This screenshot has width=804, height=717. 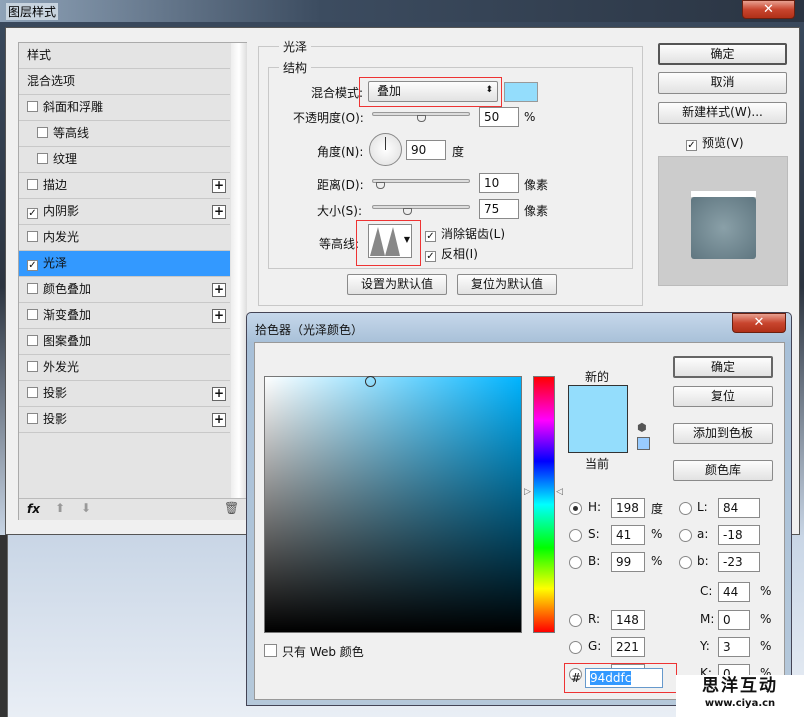 What do you see at coordinates (370, 381) in the screenshot?
I see `color-cursor` at bounding box center [370, 381].